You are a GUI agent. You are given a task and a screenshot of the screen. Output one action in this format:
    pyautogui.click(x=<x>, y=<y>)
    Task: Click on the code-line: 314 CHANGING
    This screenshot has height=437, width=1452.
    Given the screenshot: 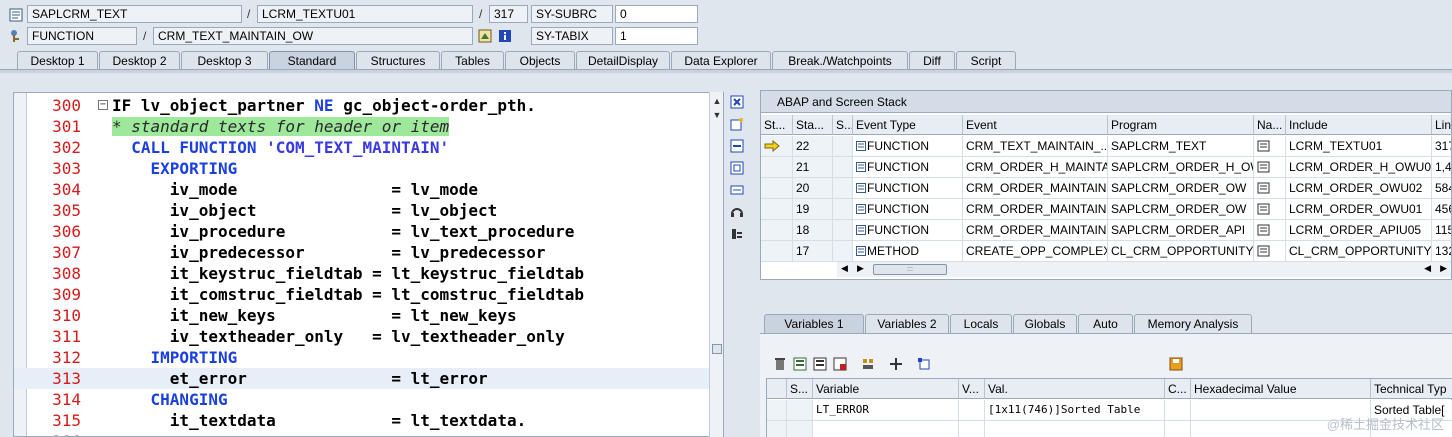 What is the action you would take?
    pyautogui.click(x=362, y=399)
    